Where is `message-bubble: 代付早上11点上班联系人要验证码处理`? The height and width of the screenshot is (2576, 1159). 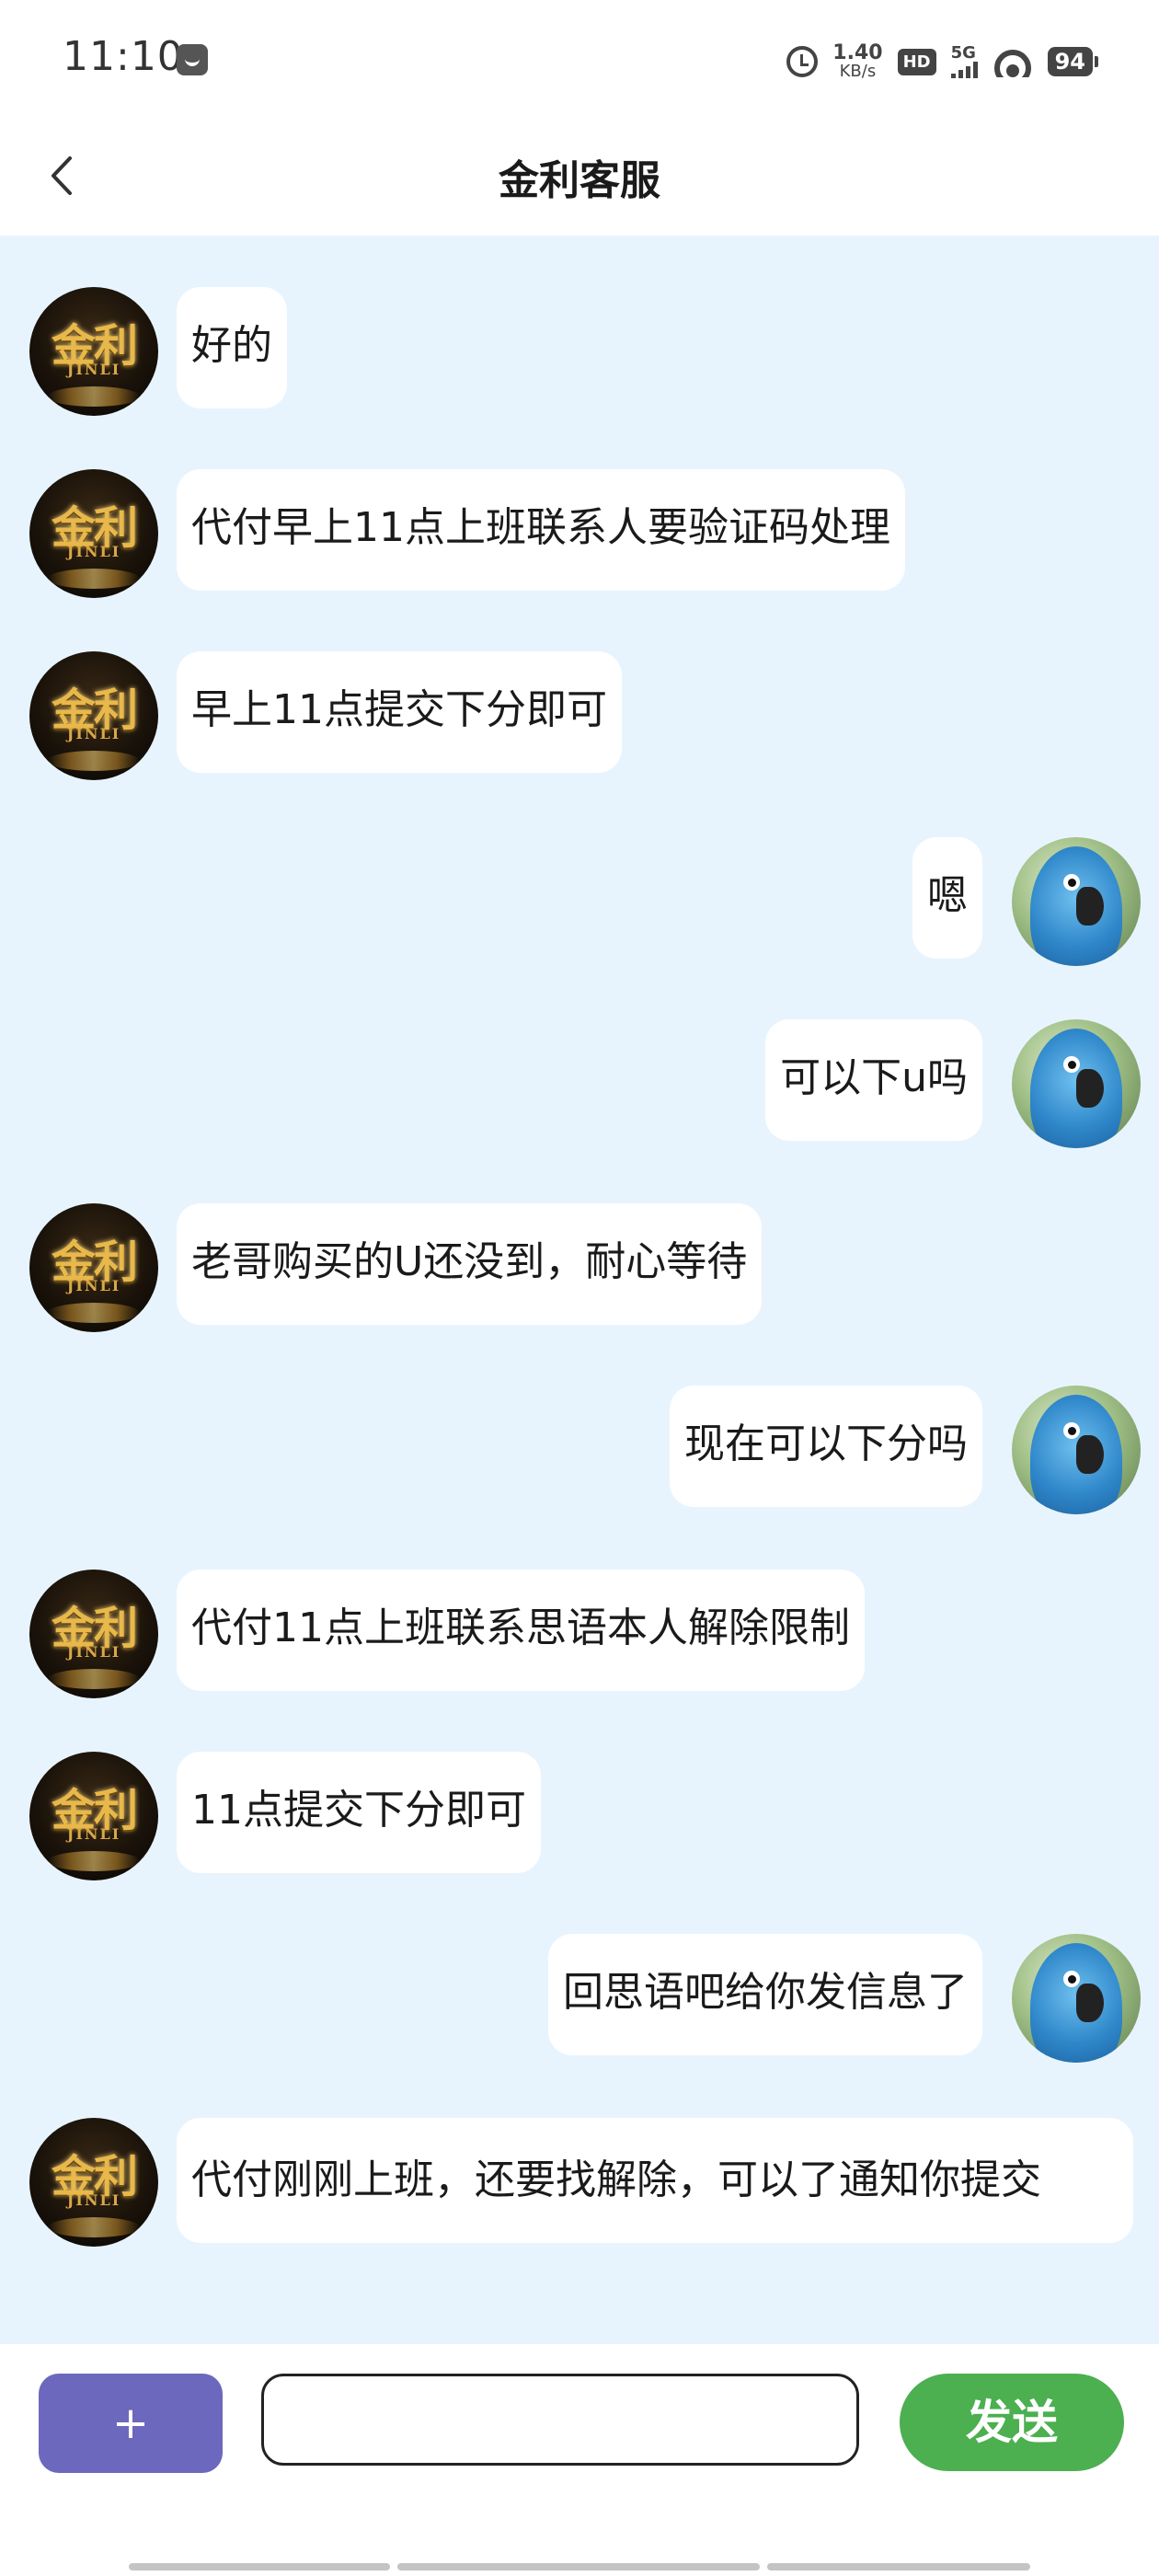 message-bubble: 代付早上11点上班联系人要验证码处理 is located at coordinates (541, 530).